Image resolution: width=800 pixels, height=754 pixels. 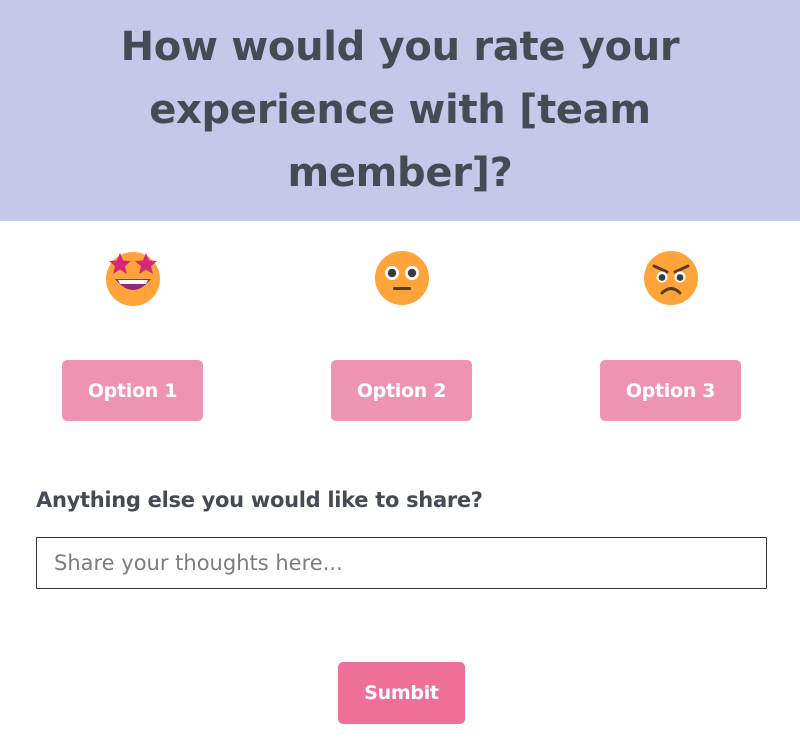 What do you see at coordinates (402, 278) in the screenshot?
I see `neutral-face-emoji-icon` at bounding box center [402, 278].